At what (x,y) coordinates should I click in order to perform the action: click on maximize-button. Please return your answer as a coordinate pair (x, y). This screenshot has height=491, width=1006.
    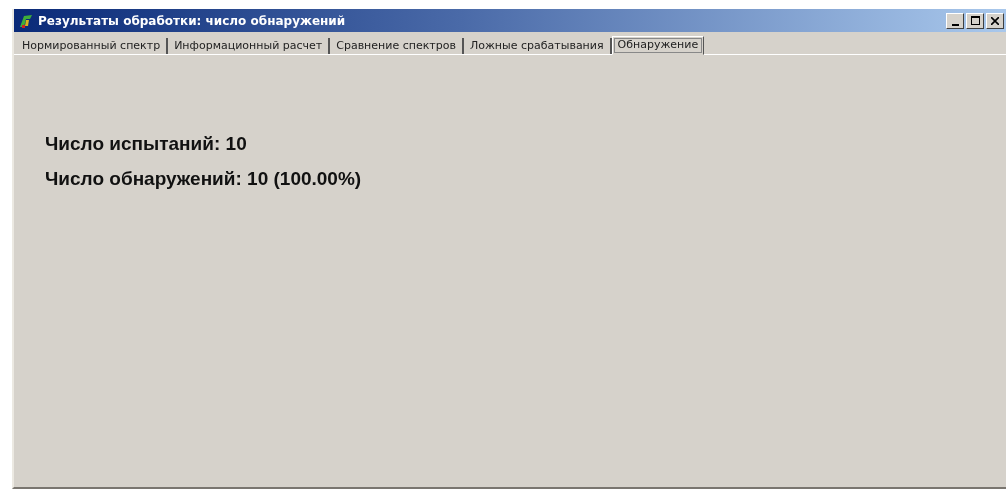
    Looking at the image, I should click on (975, 20).